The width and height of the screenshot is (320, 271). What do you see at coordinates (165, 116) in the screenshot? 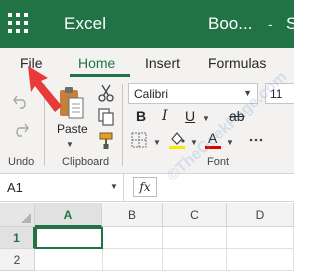
I see `italic-button: I` at bounding box center [165, 116].